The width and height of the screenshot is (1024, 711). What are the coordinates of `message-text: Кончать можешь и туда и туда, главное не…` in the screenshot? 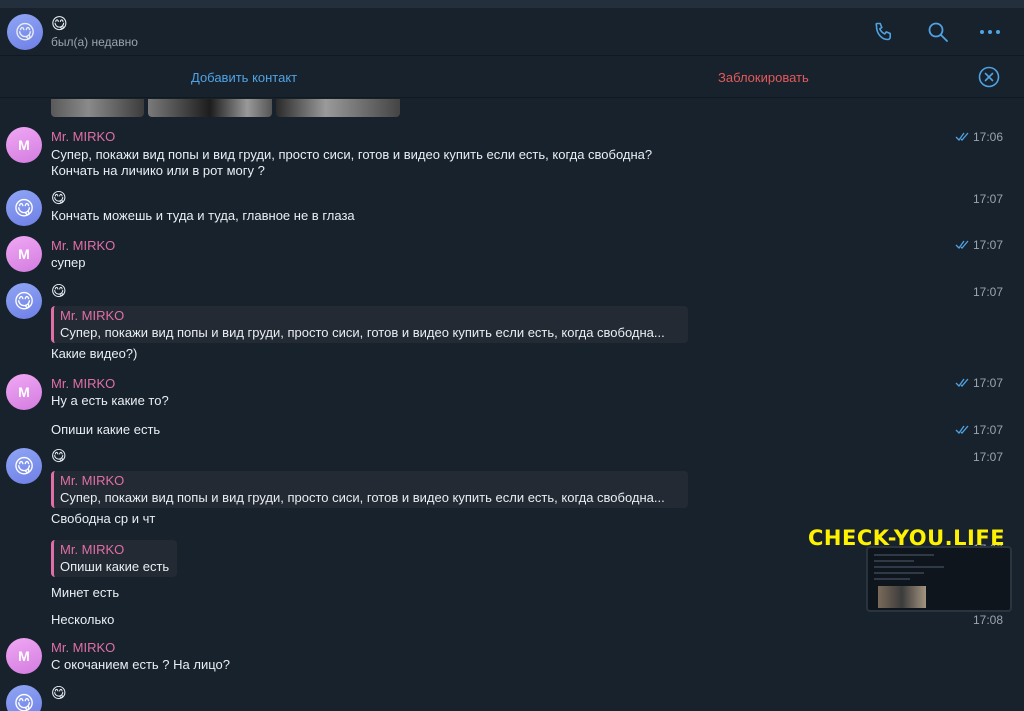 It's located at (203, 215).